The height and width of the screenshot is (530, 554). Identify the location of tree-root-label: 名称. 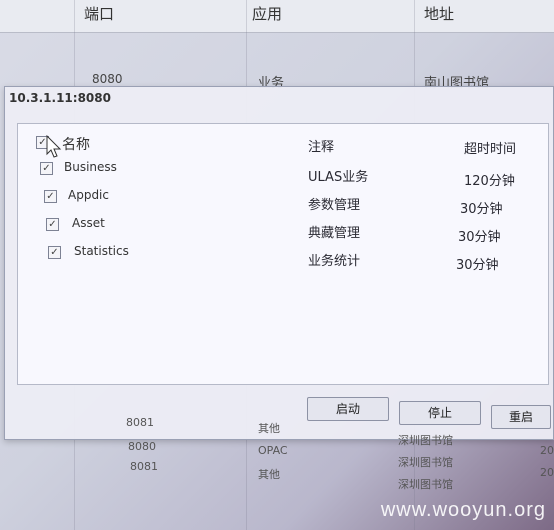
(76, 145).